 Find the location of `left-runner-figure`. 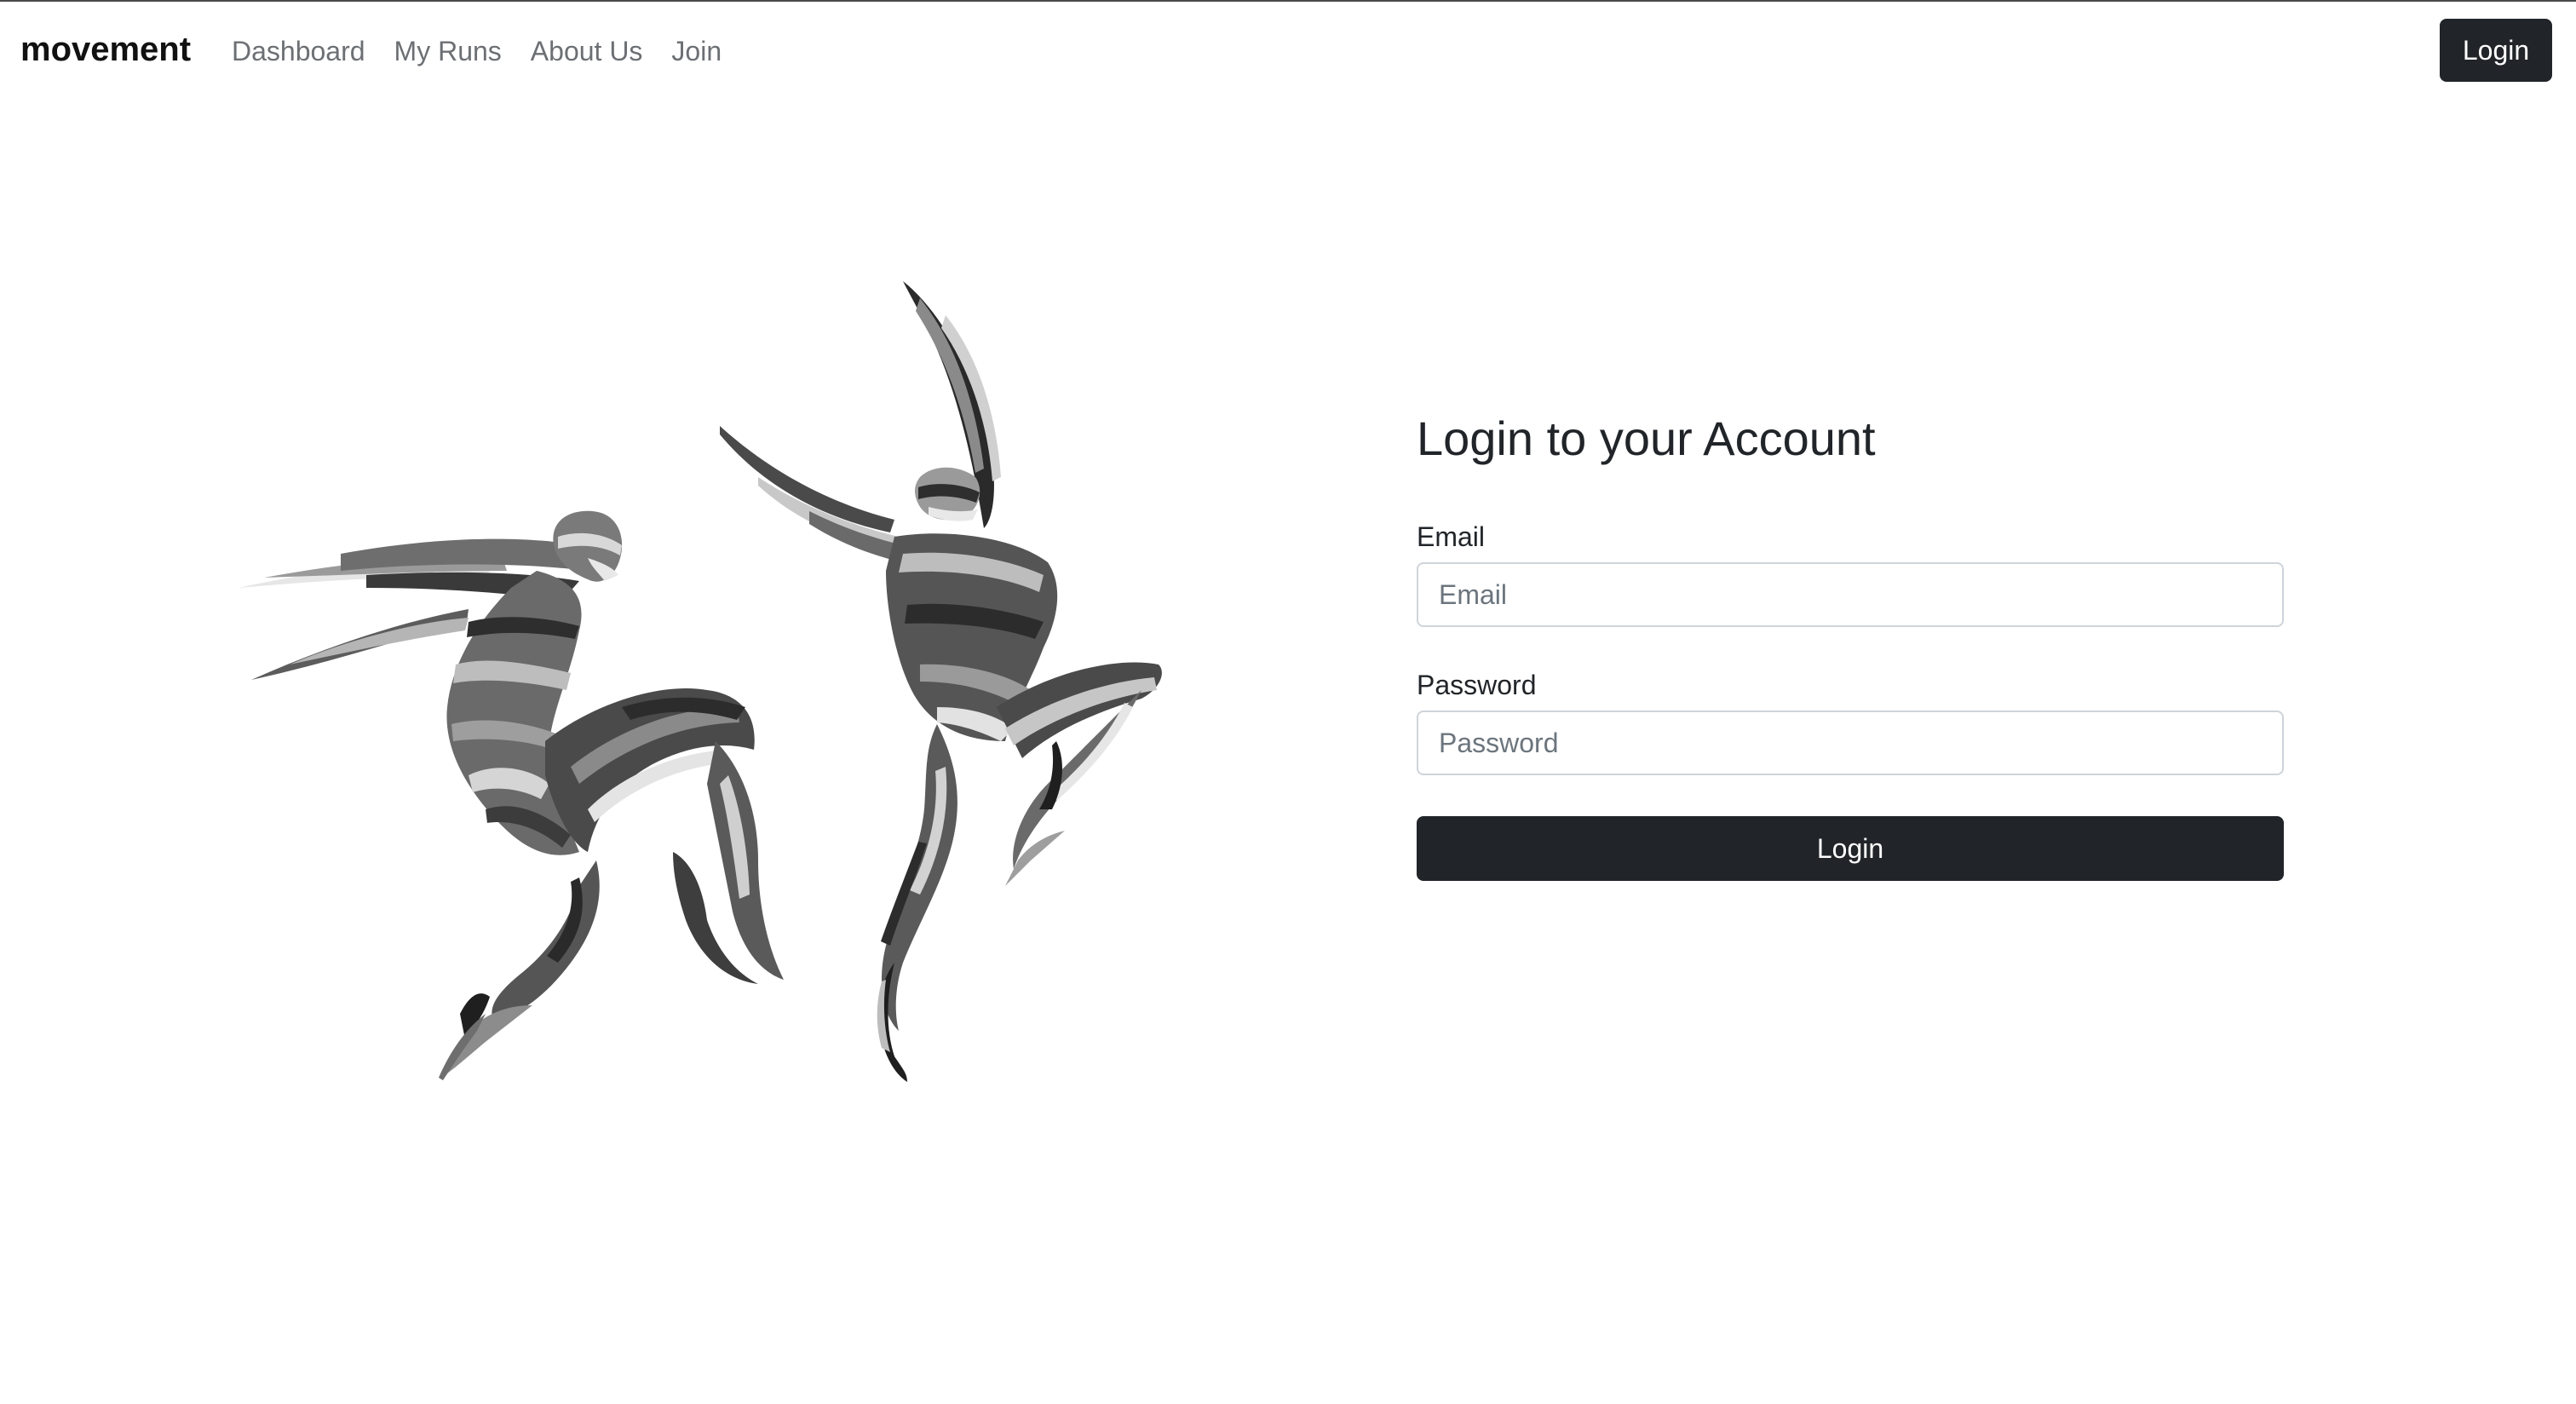

left-runner-figure is located at coordinates (512, 795).